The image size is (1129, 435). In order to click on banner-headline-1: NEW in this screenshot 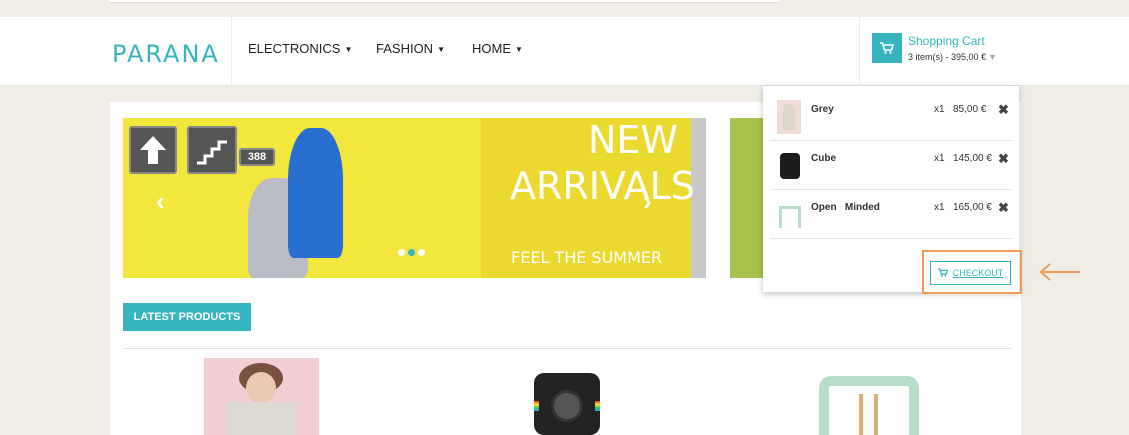, I will do `click(633, 140)`.